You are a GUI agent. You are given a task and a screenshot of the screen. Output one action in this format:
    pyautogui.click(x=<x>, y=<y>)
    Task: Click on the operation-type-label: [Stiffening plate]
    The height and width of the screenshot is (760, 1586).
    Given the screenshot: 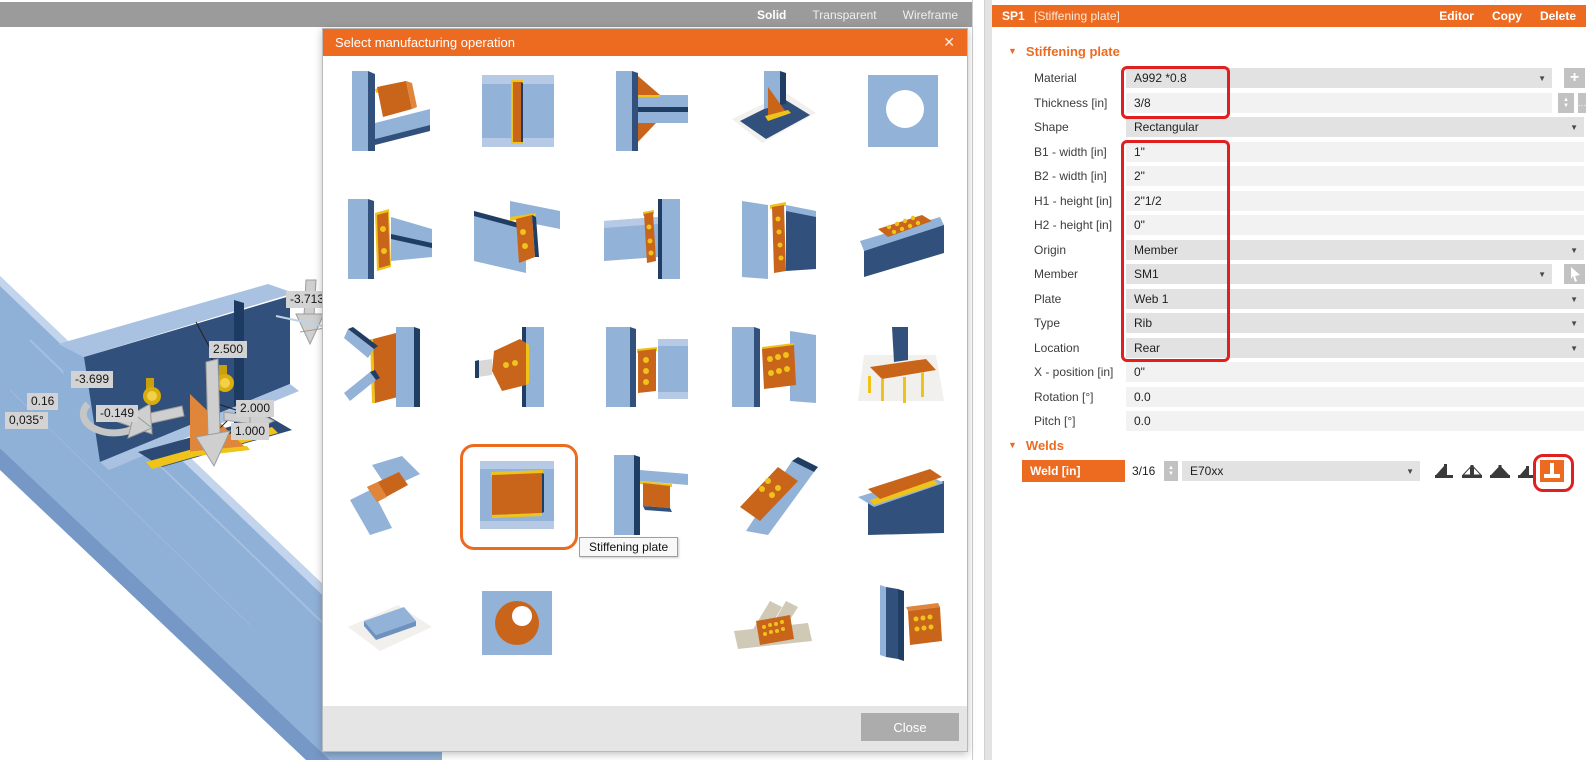 What is the action you would take?
    pyautogui.click(x=1077, y=16)
    